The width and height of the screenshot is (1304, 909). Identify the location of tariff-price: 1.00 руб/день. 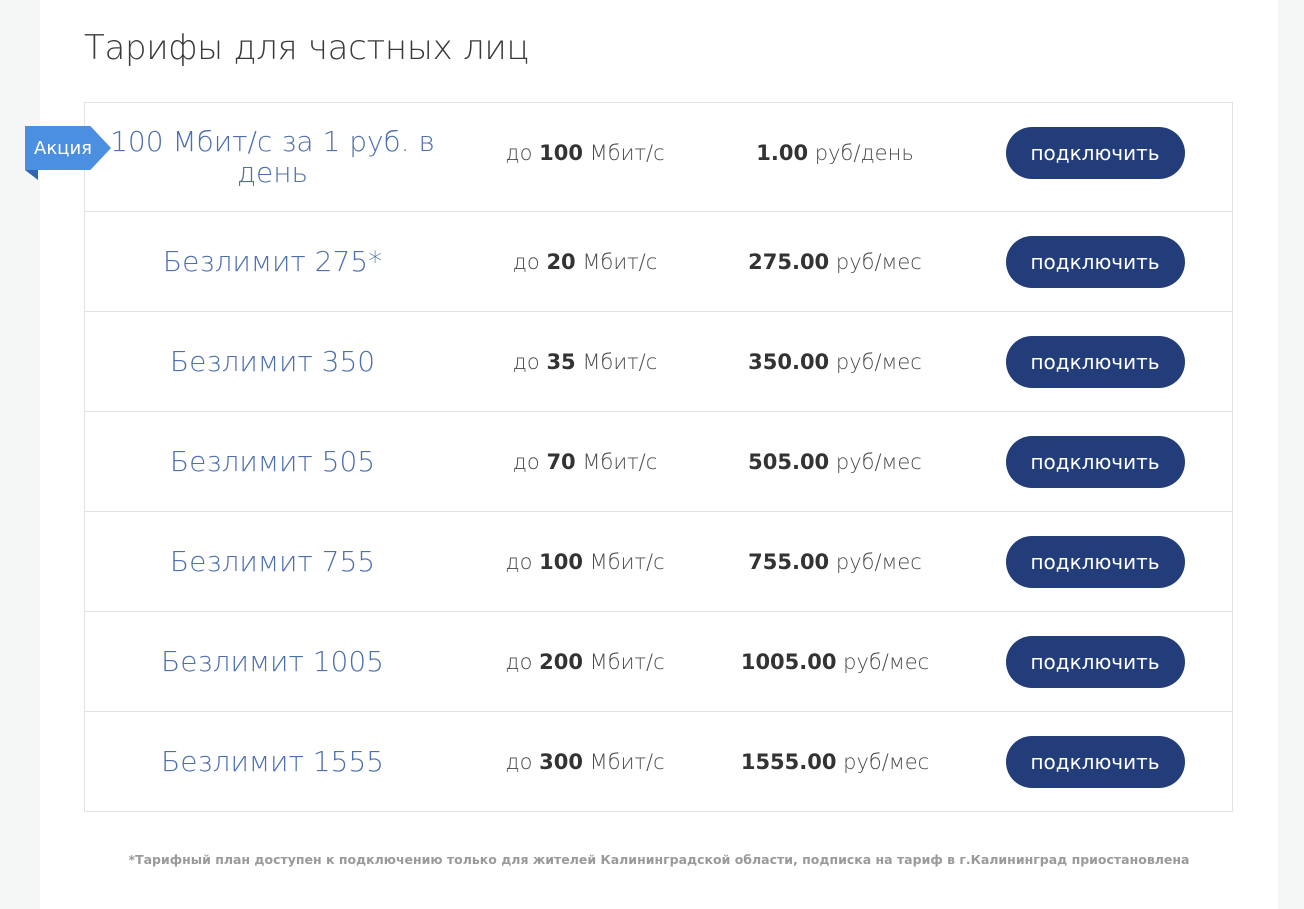
(835, 153).